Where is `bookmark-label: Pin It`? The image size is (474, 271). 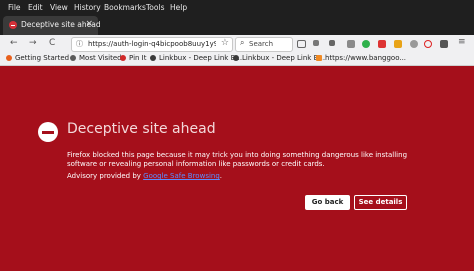 bookmark-label: Pin It is located at coordinates (138, 58).